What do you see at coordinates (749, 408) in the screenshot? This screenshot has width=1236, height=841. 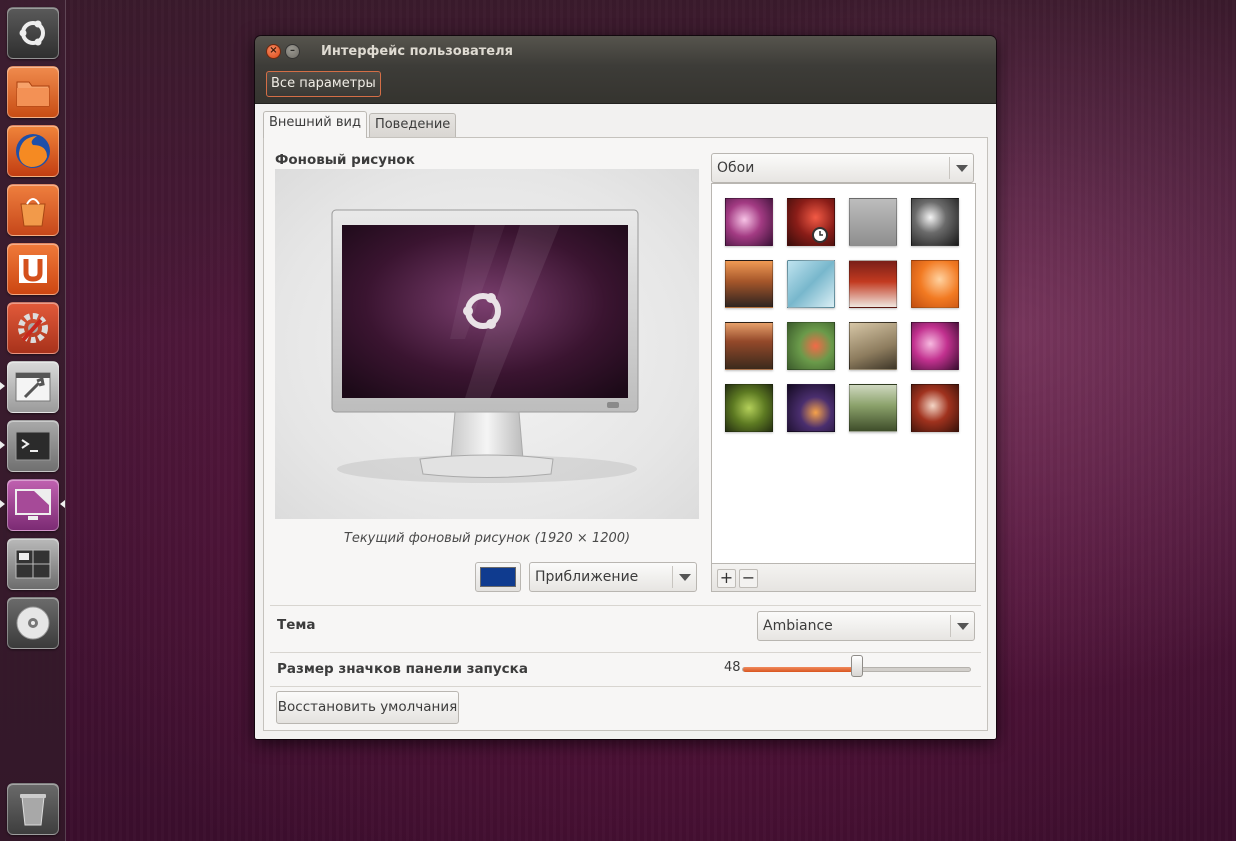 I see `wallpaper-green-bokeh` at bounding box center [749, 408].